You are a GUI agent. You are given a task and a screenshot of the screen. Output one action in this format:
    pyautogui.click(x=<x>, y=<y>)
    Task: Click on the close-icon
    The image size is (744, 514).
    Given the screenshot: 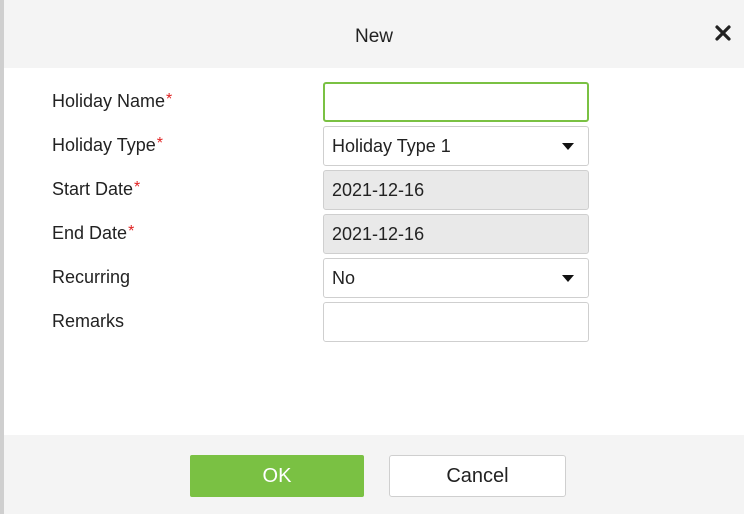 What is the action you would take?
    pyautogui.click(x=723, y=33)
    